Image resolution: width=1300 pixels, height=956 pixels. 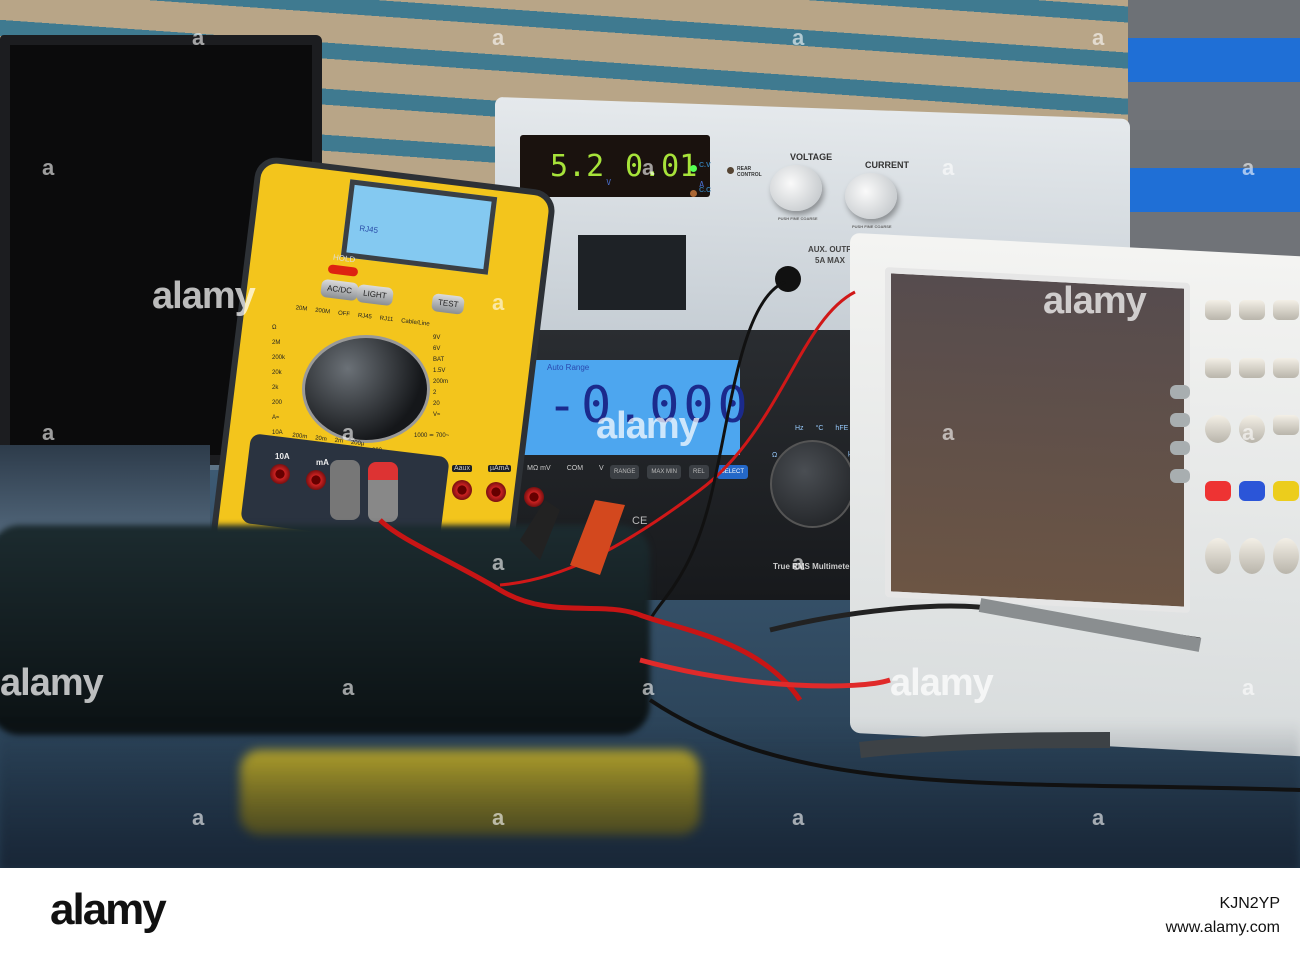 What do you see at coordinates (601, 468) in the screenshot?
I see `input-label-v: V` at bounding box center [601, 468].